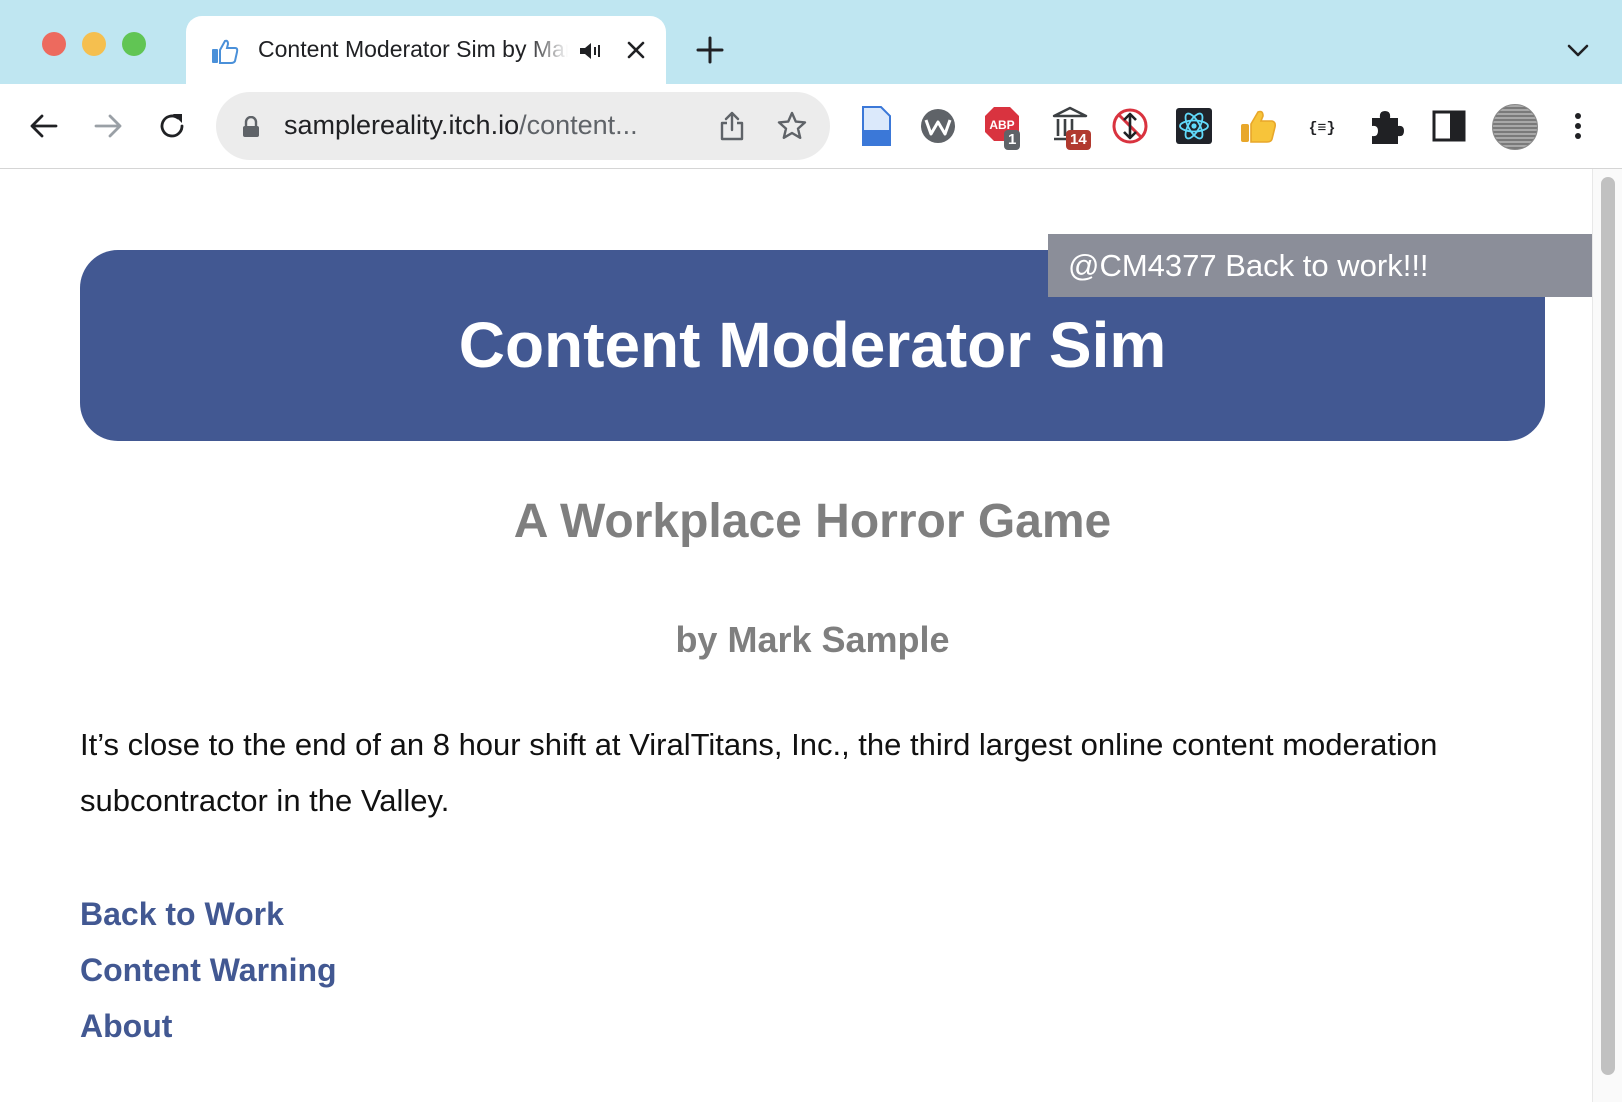  Describe the element at coordinates (108, 126) in the screenshot. I see `forward-arrow-icon` at that location.